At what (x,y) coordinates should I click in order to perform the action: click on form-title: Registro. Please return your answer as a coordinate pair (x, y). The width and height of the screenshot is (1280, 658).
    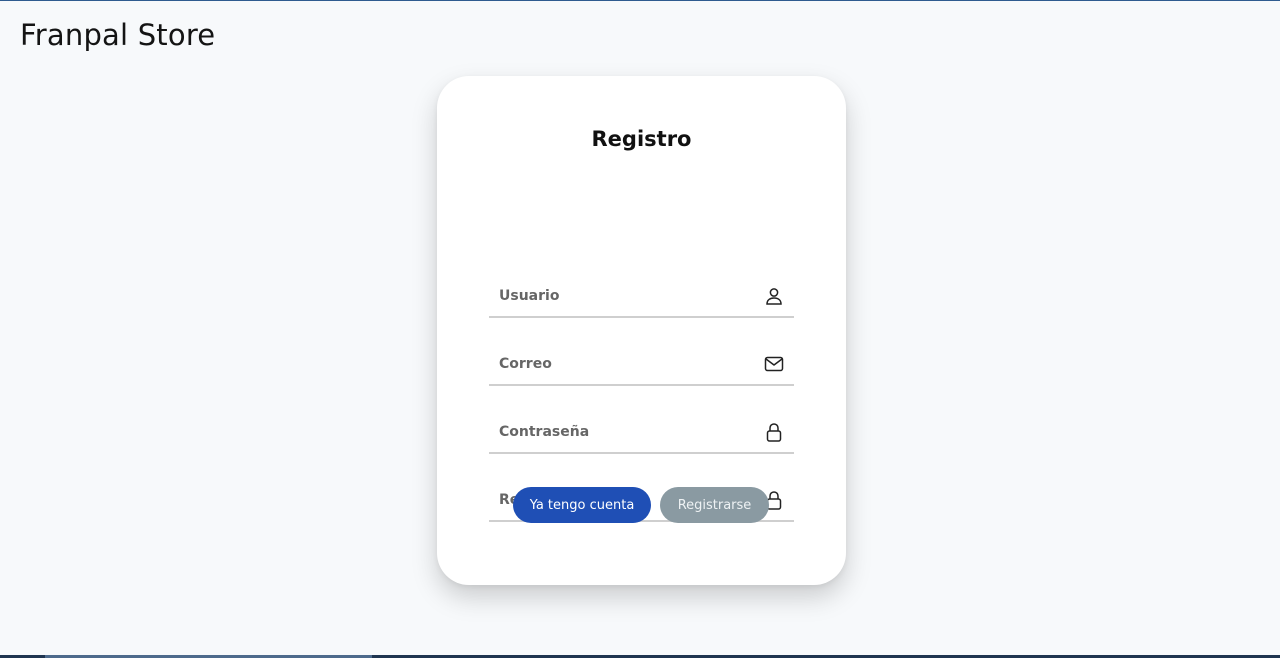
    Looking at the image, I should click on (641, 139).